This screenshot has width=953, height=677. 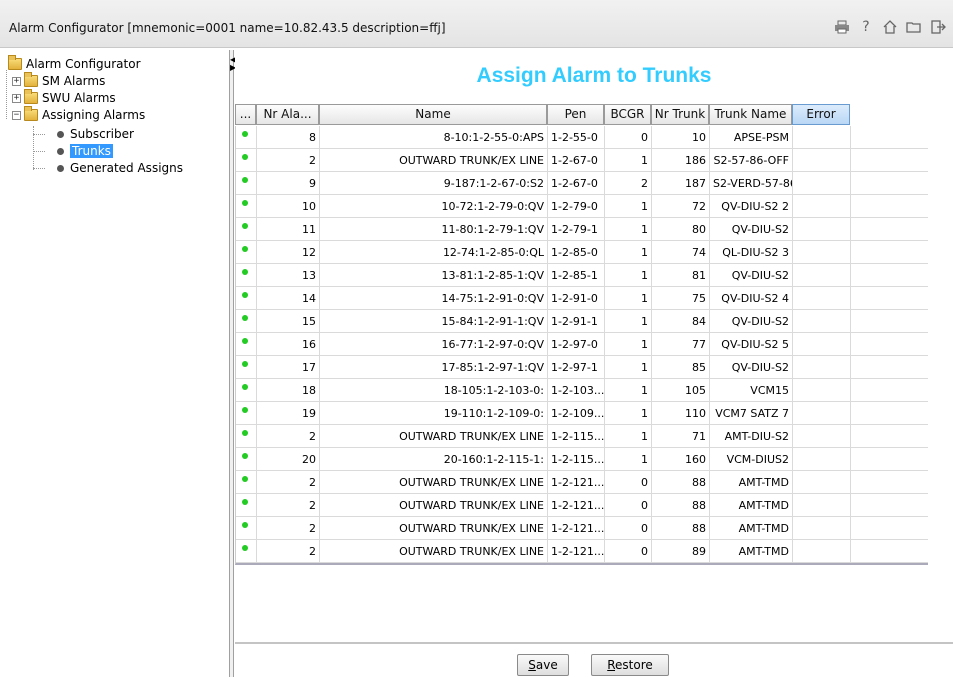 I want to click on print-icon, so click(x=842, y=27).